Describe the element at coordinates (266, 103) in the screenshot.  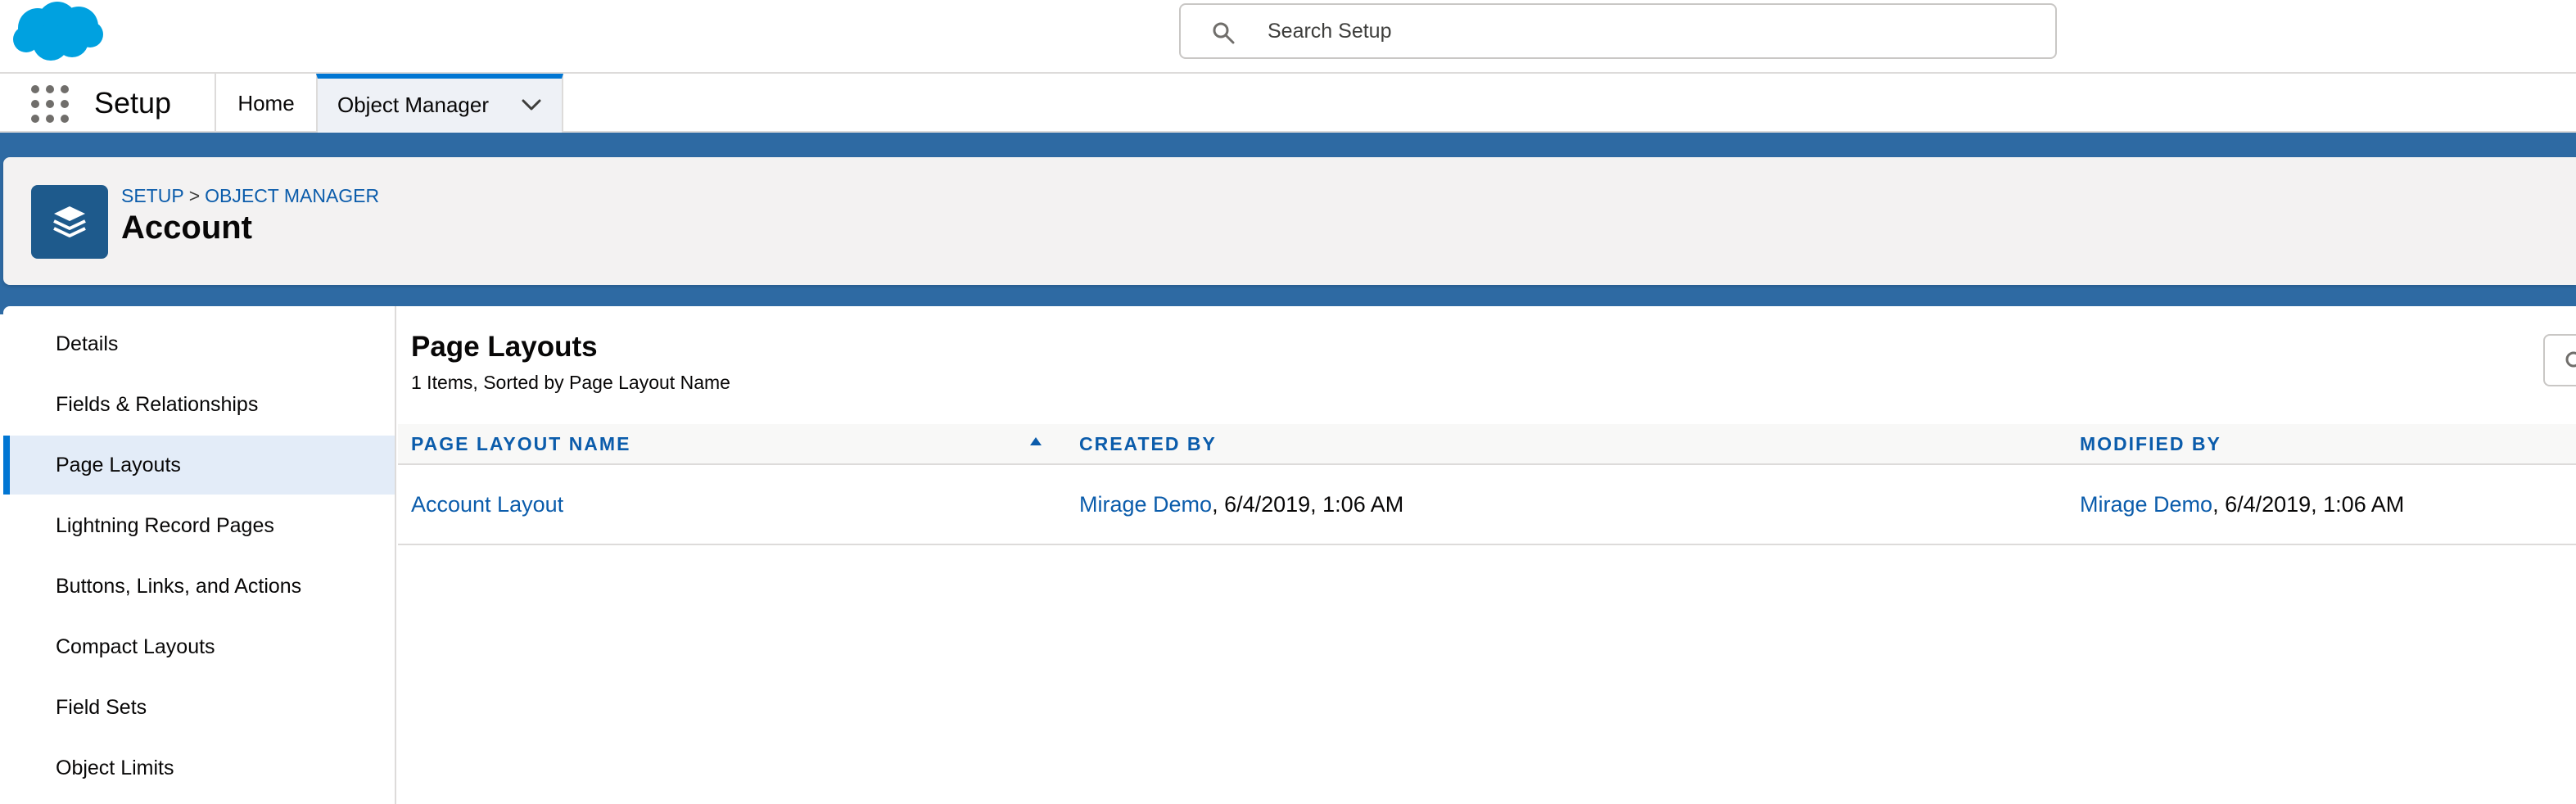
I see `tab-home: Home` at that location.